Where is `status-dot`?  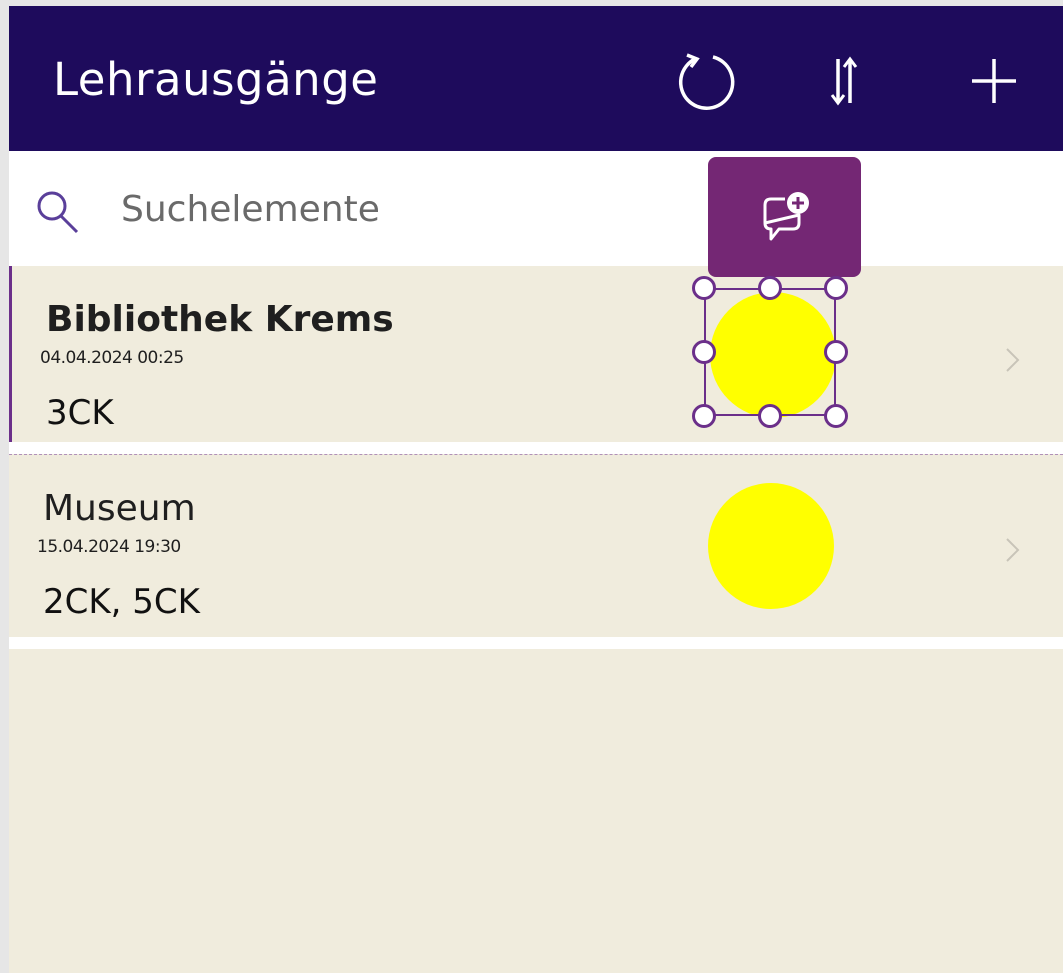
status-dot is located at coordinates (771, 546).